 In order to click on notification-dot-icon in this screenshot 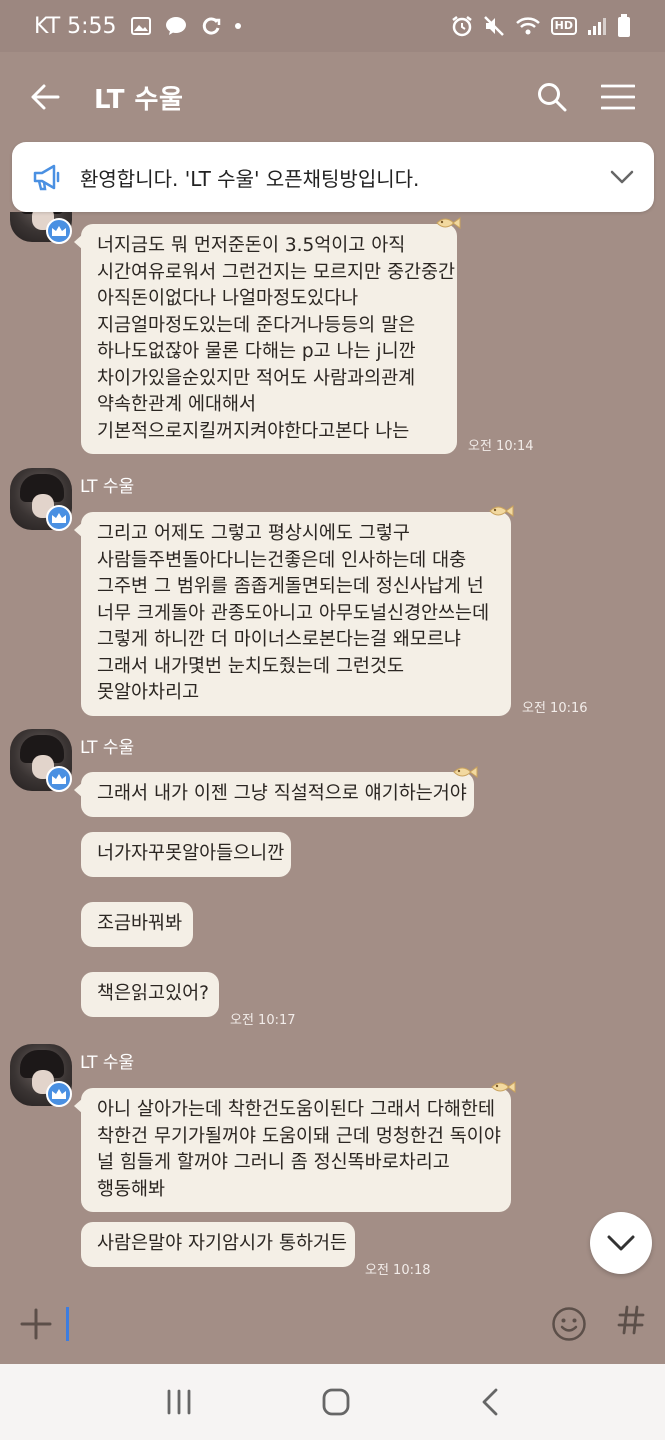, I will do `click(237, 26)`.